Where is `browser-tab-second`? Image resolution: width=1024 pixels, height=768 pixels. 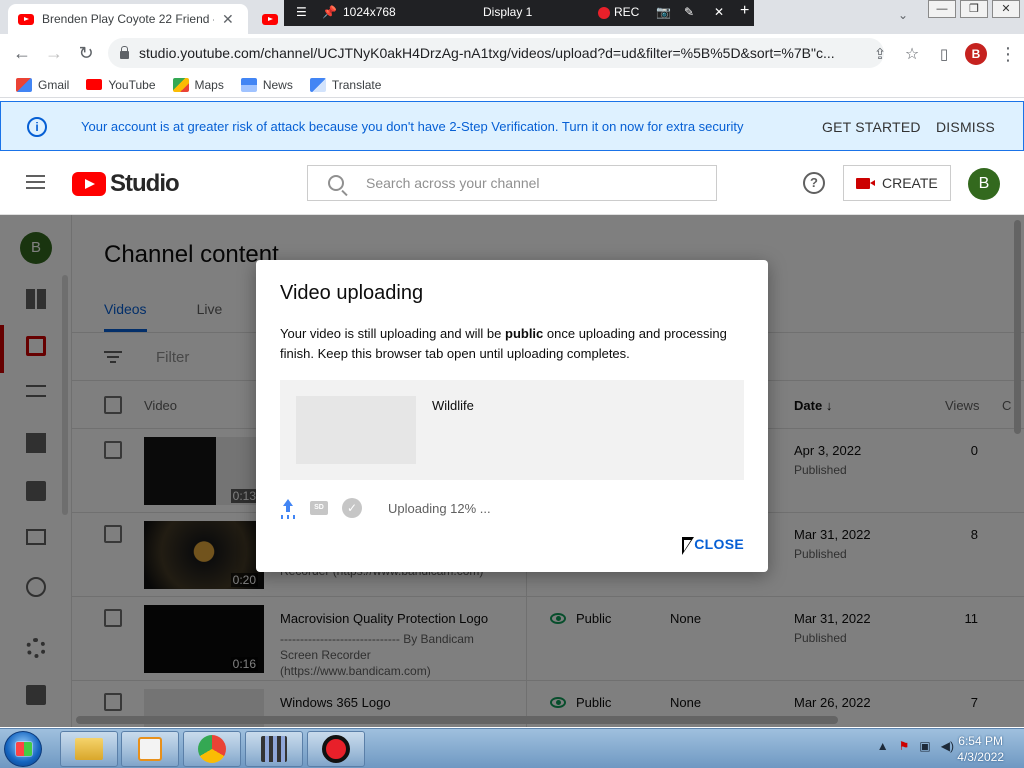
browser-tab-second is located at coordinates (267, 19).